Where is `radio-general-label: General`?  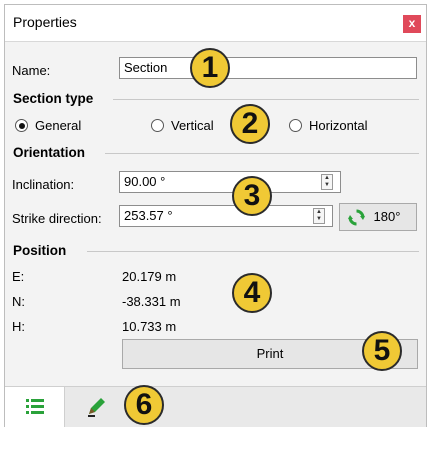
radio-general-label: General is located at coordinates (58, 125).